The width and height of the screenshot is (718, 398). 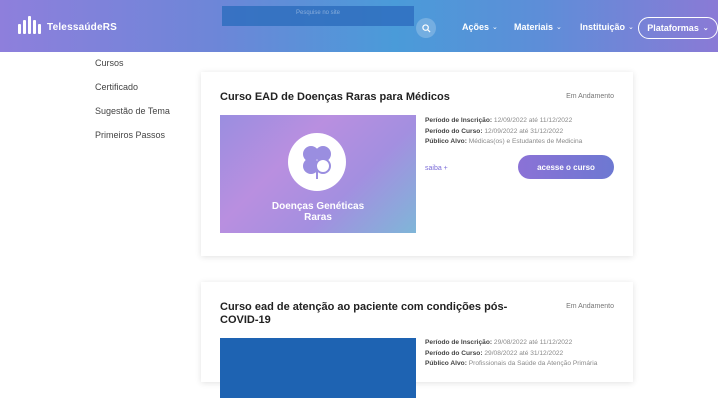 What do you see at coordinates (525, 141) in the screenshot?
I see `publico-value: Médicas(os) e Estudantes de Medicina` at bounding box center [525, 141].